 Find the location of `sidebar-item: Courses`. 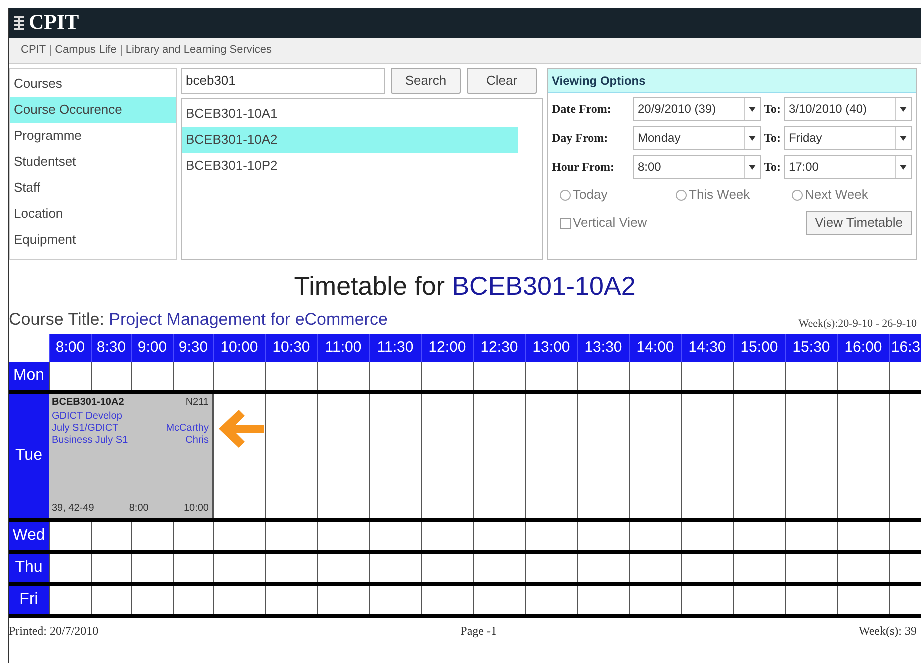

sidebar-item: Courses is located at coordinates (93, 84).